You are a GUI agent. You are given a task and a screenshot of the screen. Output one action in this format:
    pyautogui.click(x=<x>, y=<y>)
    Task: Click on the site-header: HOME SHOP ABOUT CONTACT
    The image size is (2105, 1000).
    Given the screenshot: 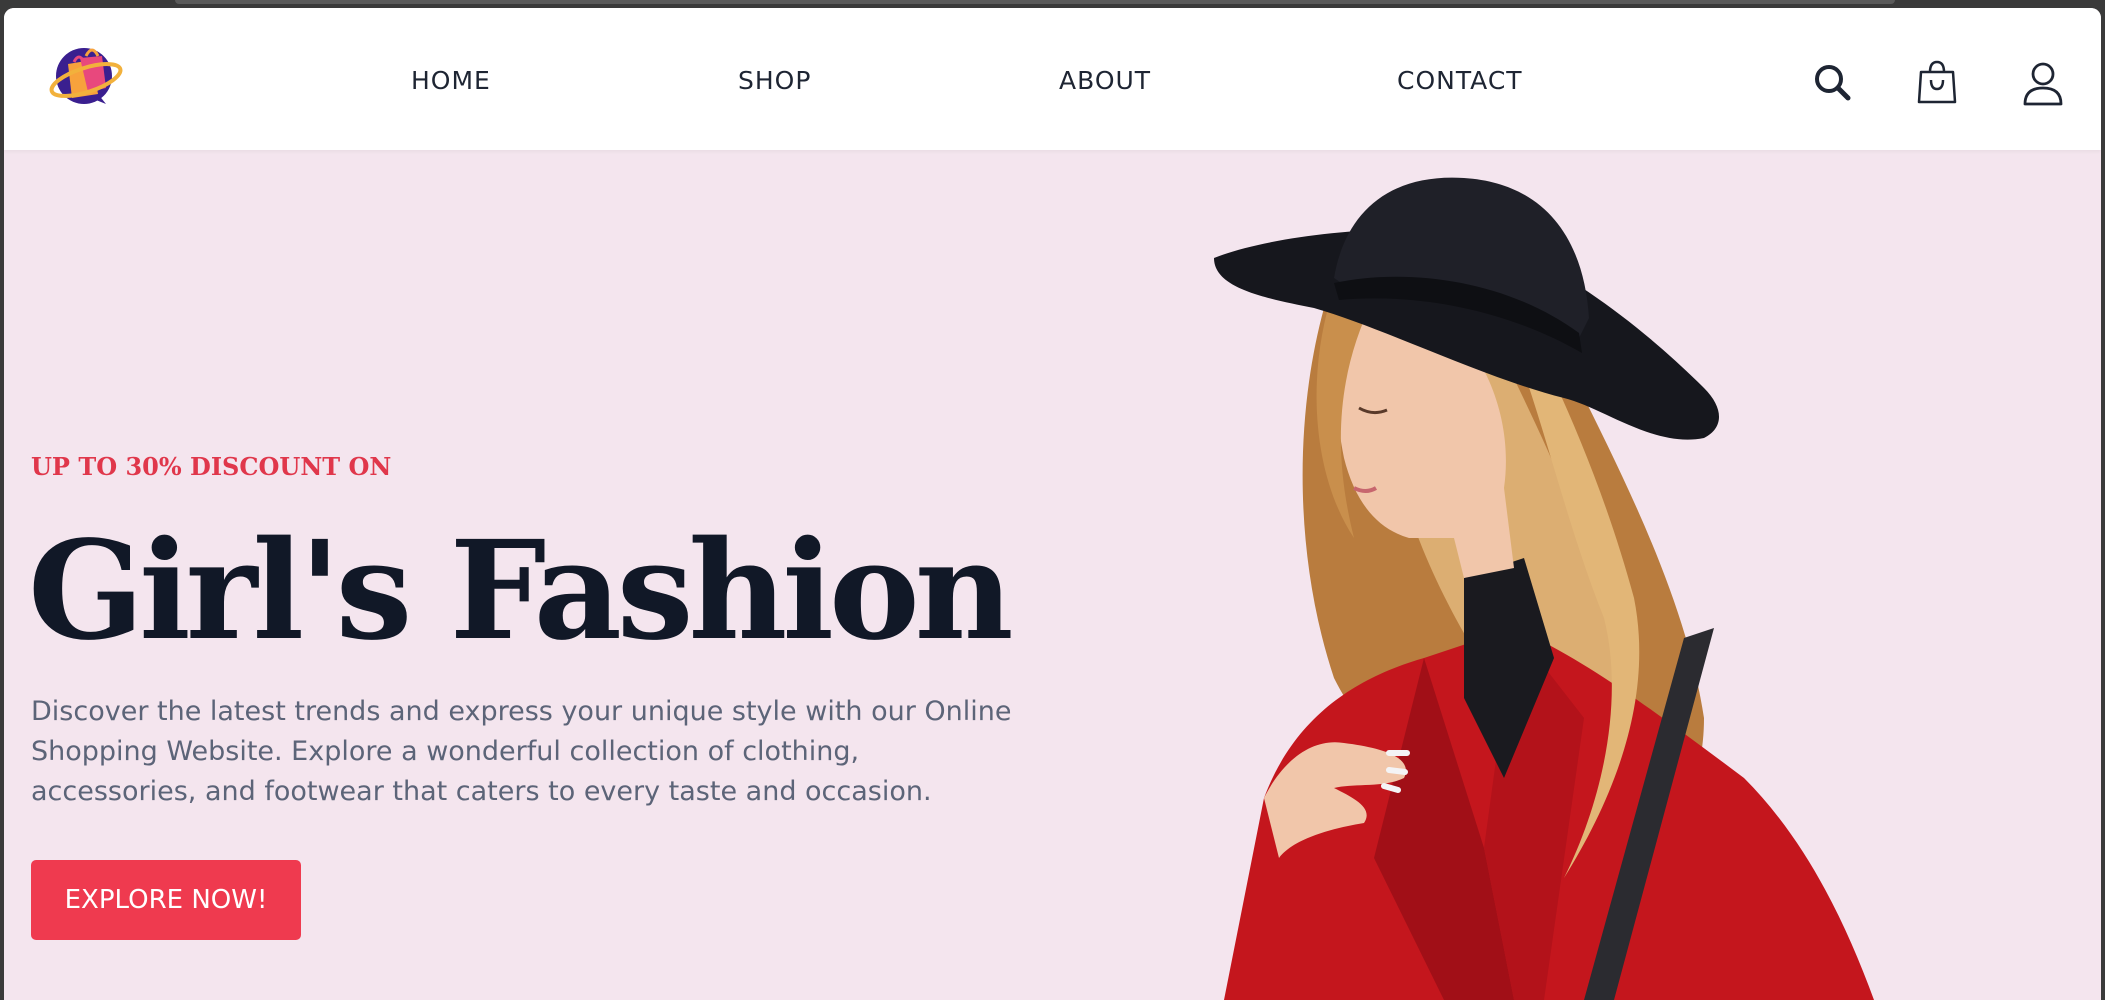 What is the action you would take?
    pyautogui.click(x=1052, y=79)
    